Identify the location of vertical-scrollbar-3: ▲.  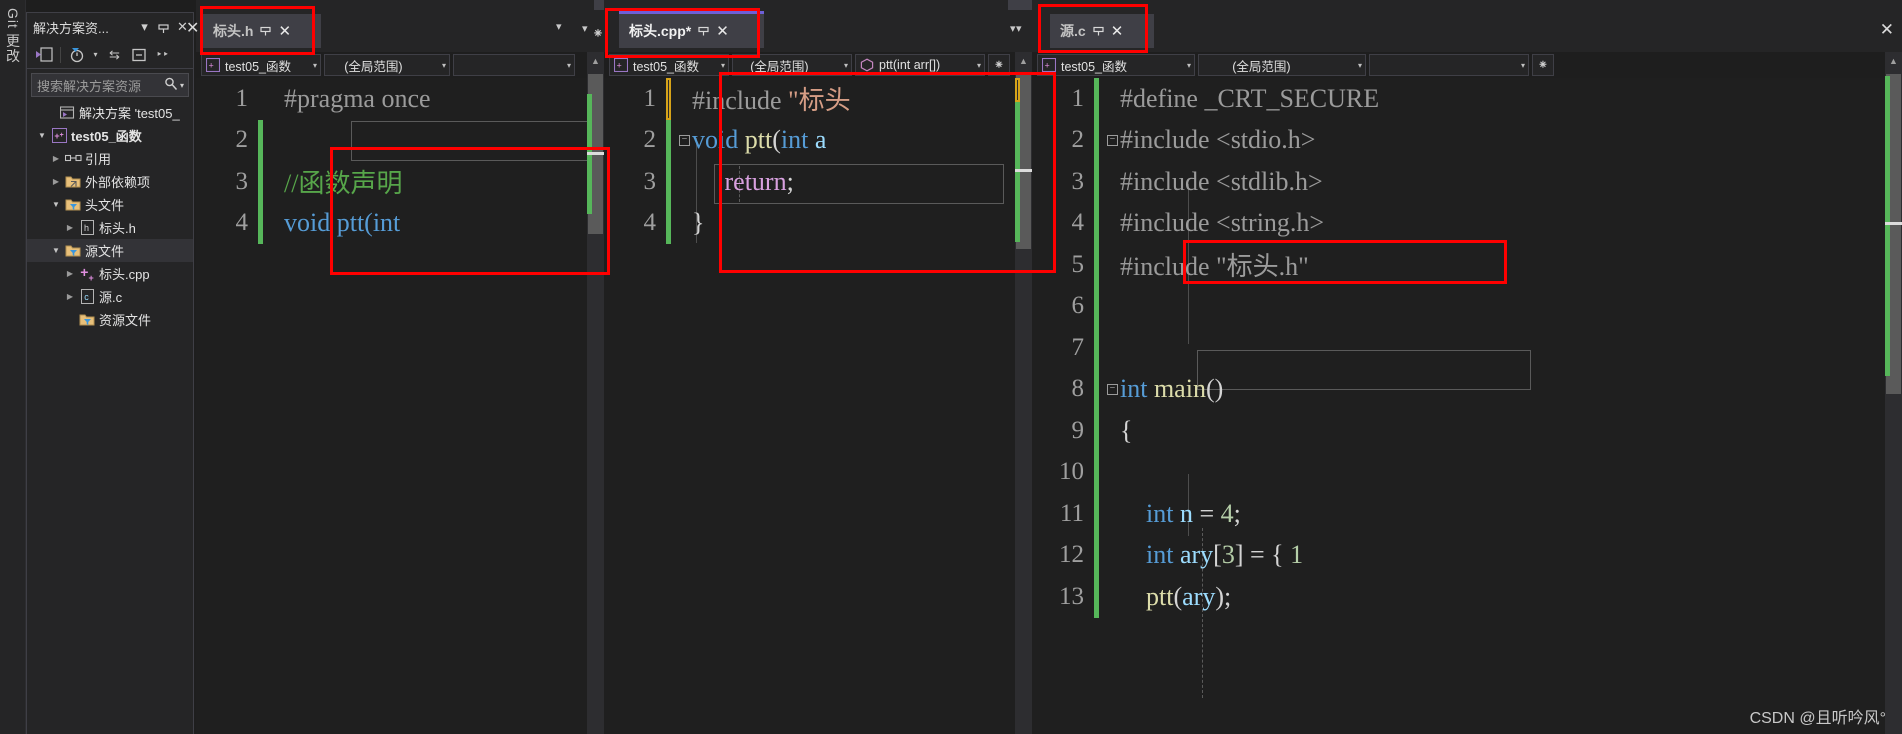
(1893, 393).